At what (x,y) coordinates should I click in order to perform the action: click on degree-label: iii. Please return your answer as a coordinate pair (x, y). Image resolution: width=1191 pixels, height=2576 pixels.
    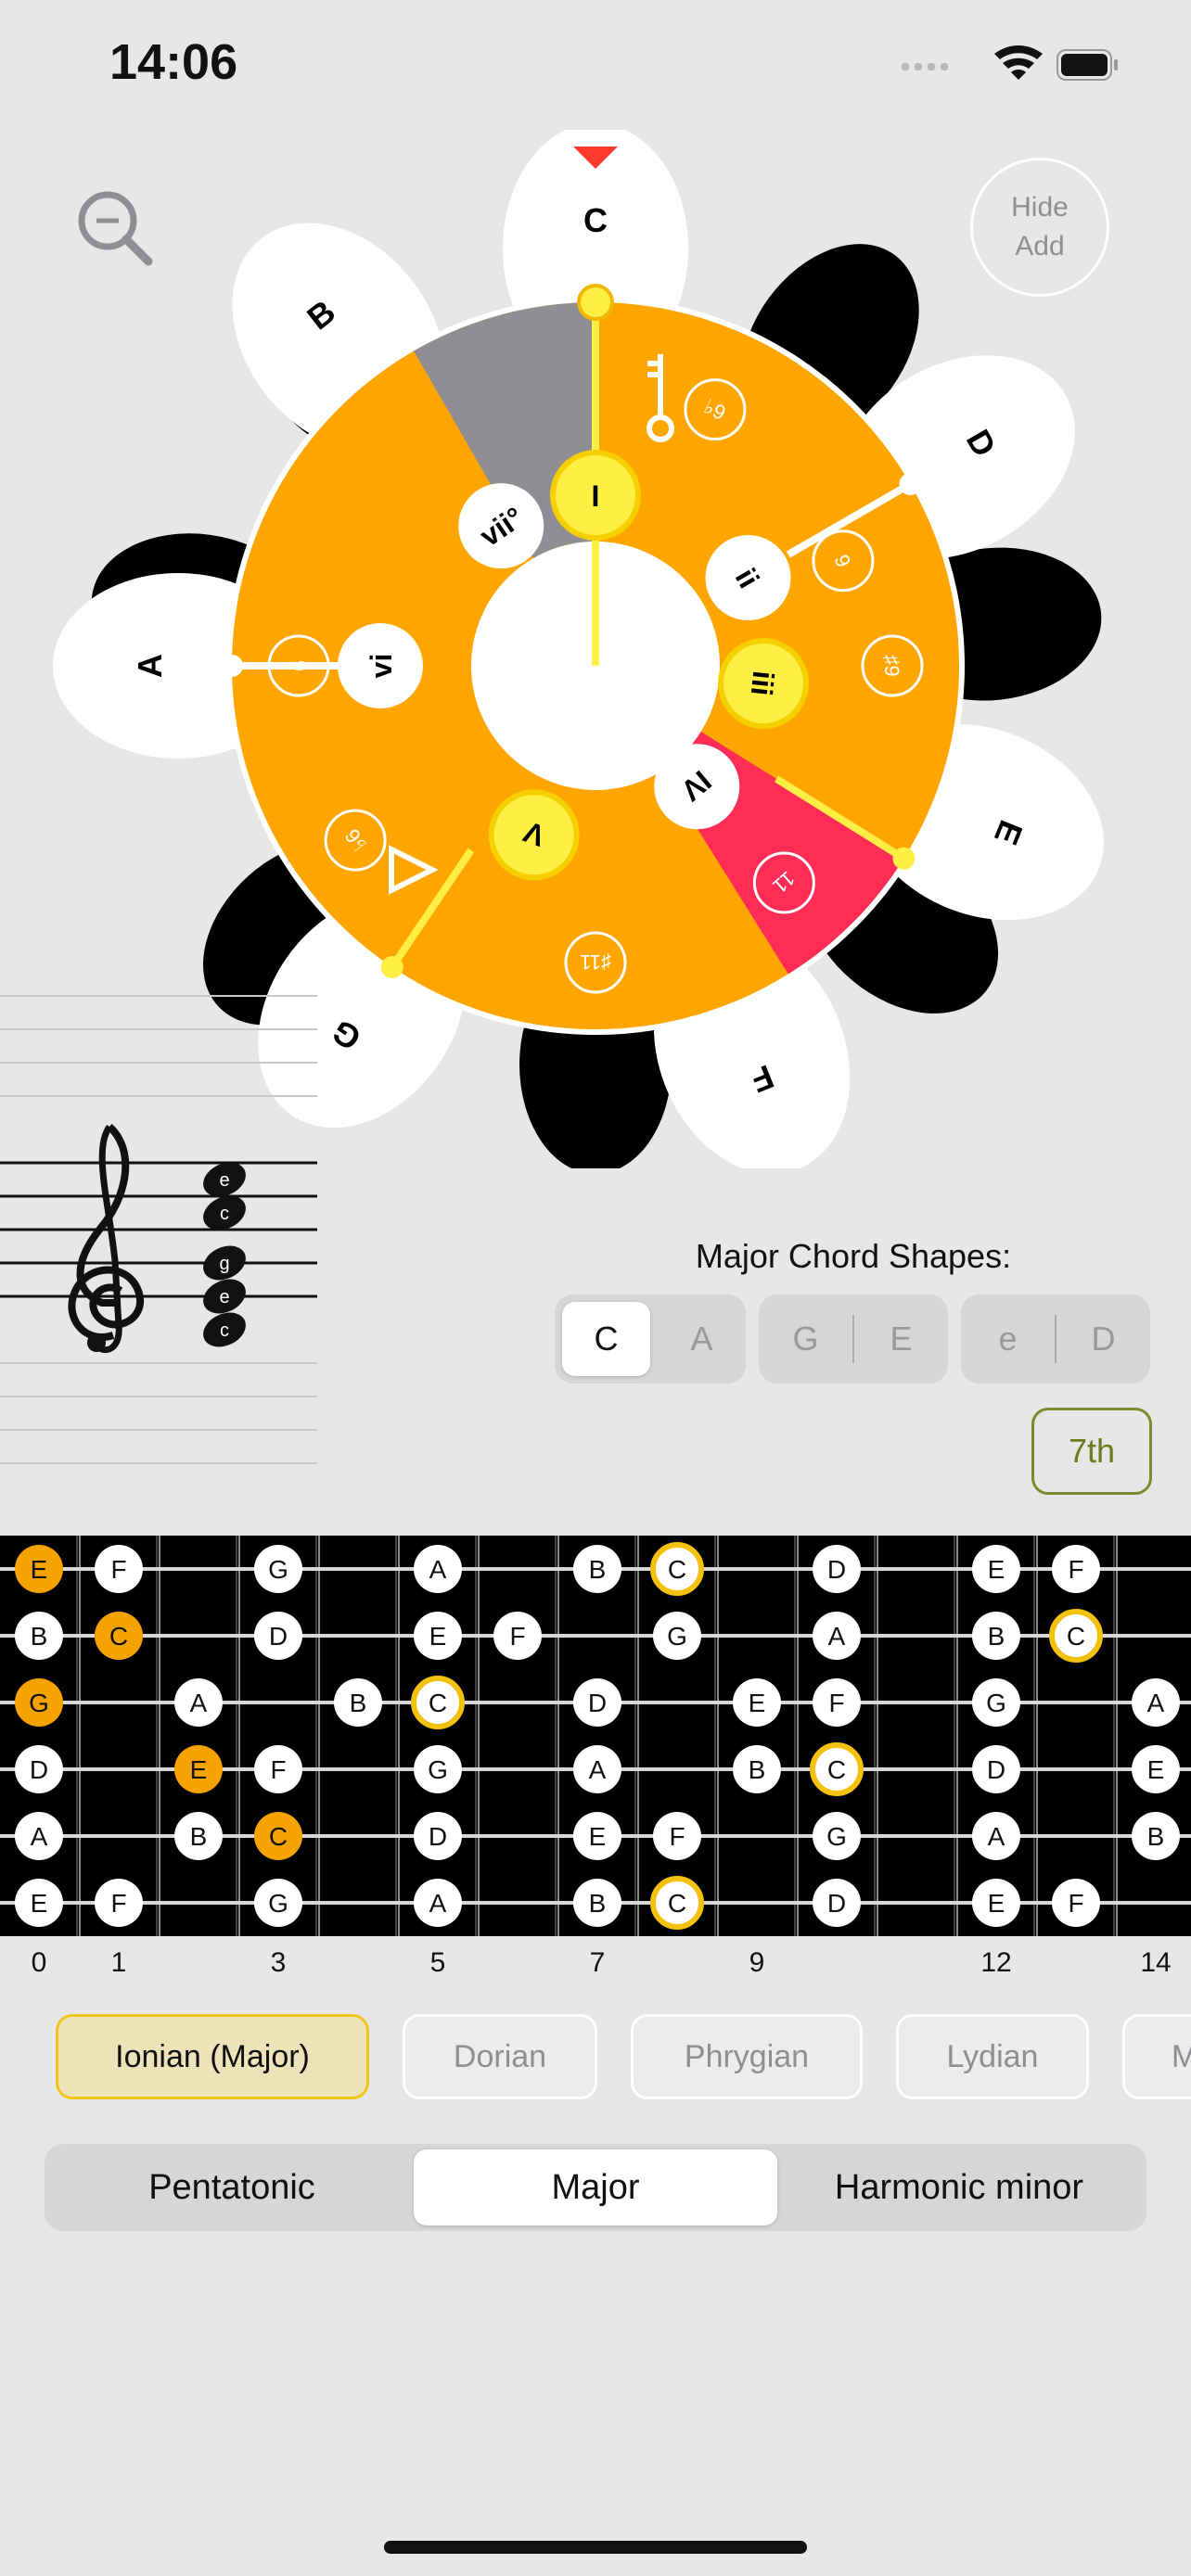
    Looking at the image, I should click on (763, 683).